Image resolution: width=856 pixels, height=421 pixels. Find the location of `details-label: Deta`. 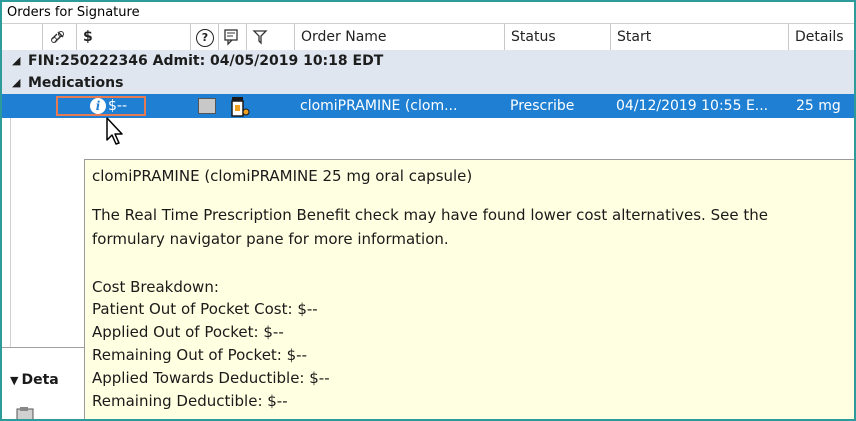

details-label: Deta is located at coordinates (40, 380).